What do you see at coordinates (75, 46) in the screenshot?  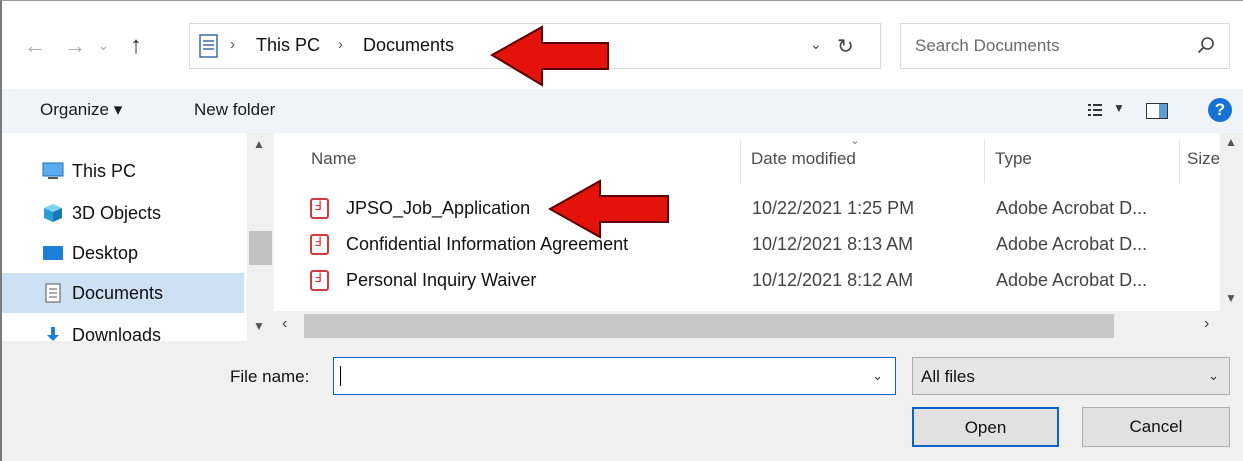 I see `forward-arrow-icon: →` at bounding box center [75, 46].